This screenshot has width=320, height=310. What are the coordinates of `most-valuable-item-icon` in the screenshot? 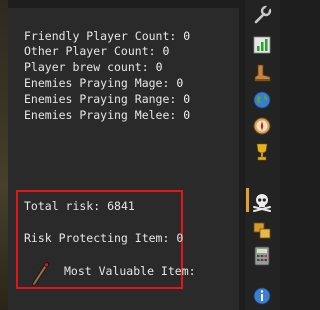 It's located at (40, 274).